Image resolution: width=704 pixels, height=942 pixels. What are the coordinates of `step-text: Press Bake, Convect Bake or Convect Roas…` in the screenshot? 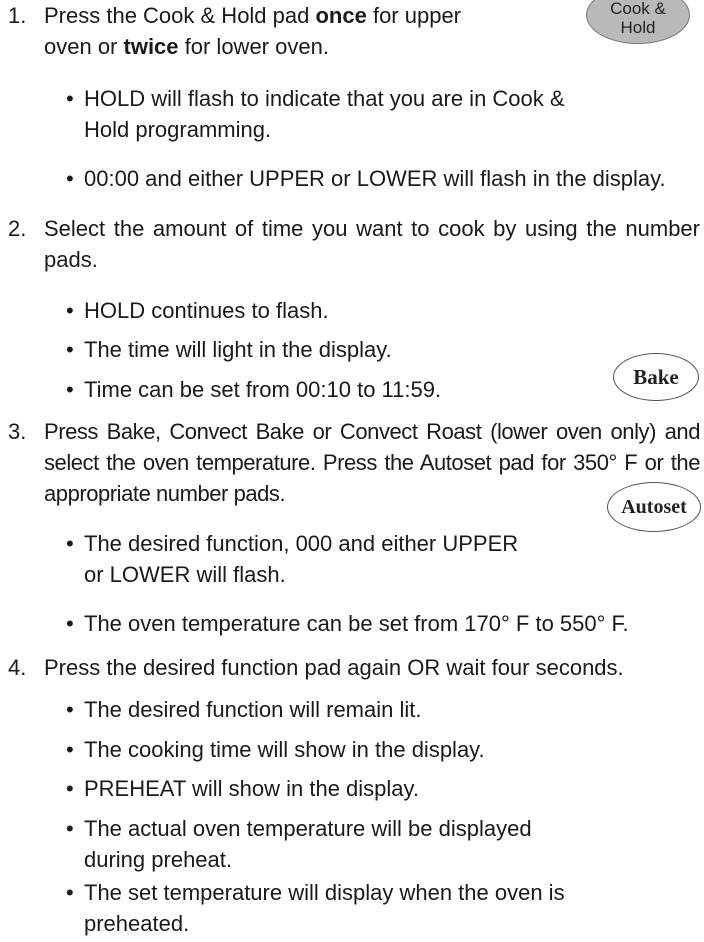 It's located at (372, 462).